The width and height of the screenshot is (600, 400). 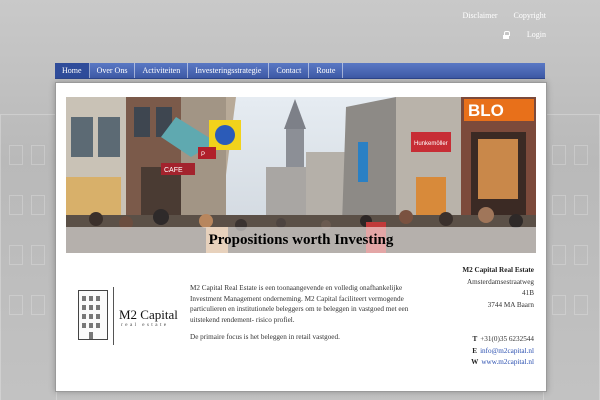 I want to click on logo-divider, so click(x=113, y=316).